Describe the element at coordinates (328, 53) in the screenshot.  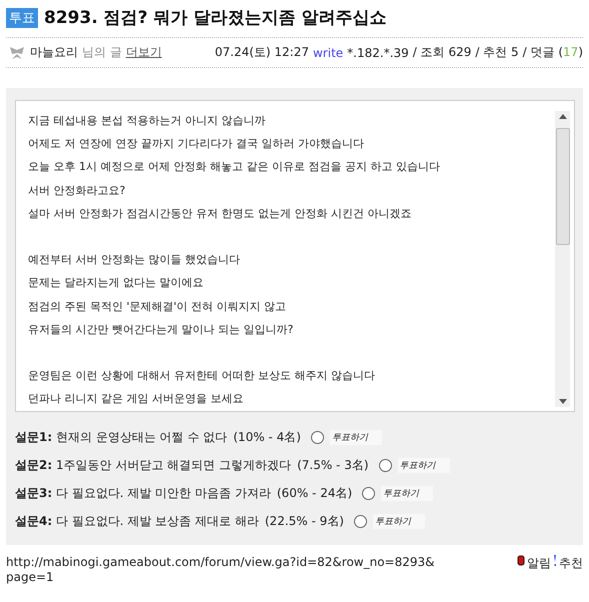
I see `write-label: write` at that location.